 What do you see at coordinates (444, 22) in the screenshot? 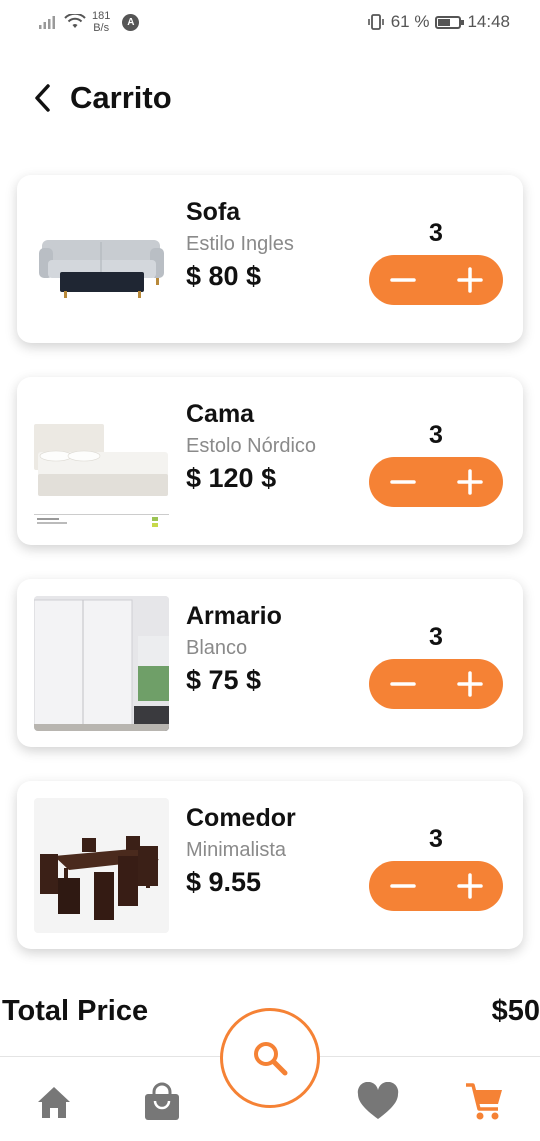
I see `battery-level` at bounding box center [444, 22].